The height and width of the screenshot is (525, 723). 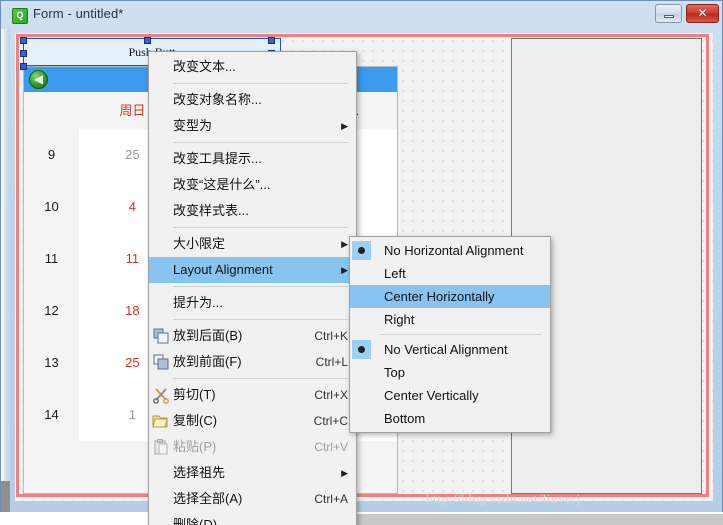 I want to click on selection-handle-top-right, so click(x=271, y=40).